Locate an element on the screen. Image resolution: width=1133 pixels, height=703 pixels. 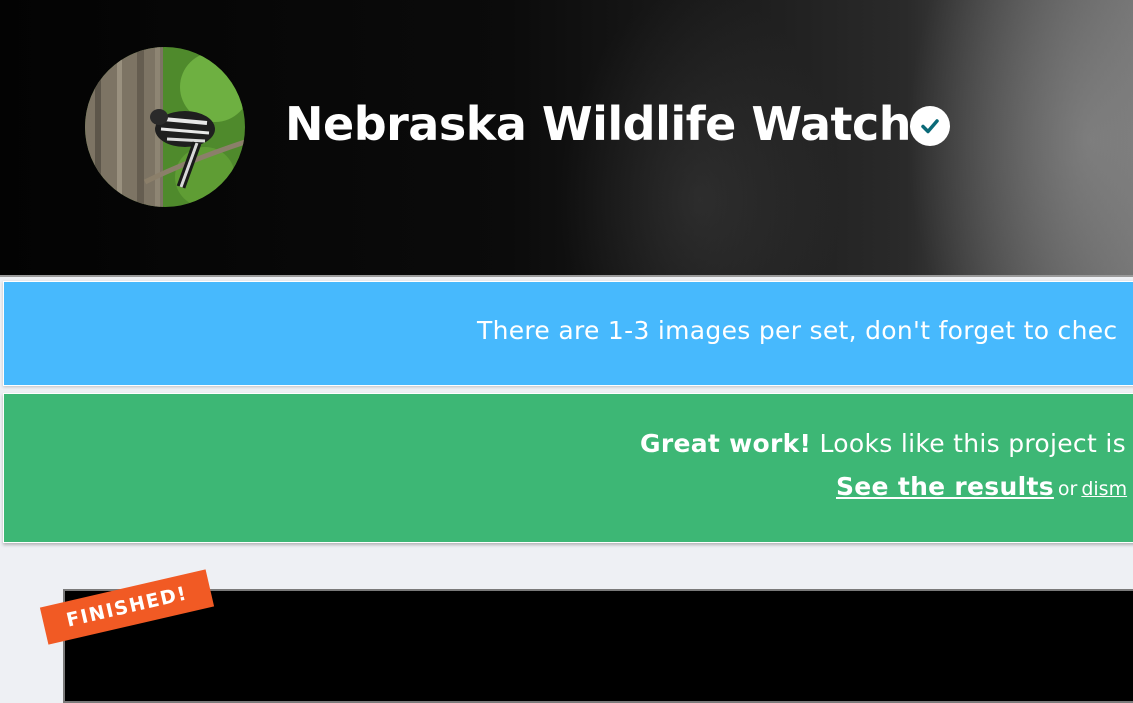
avatar-image is located at coordinates (165, 127).